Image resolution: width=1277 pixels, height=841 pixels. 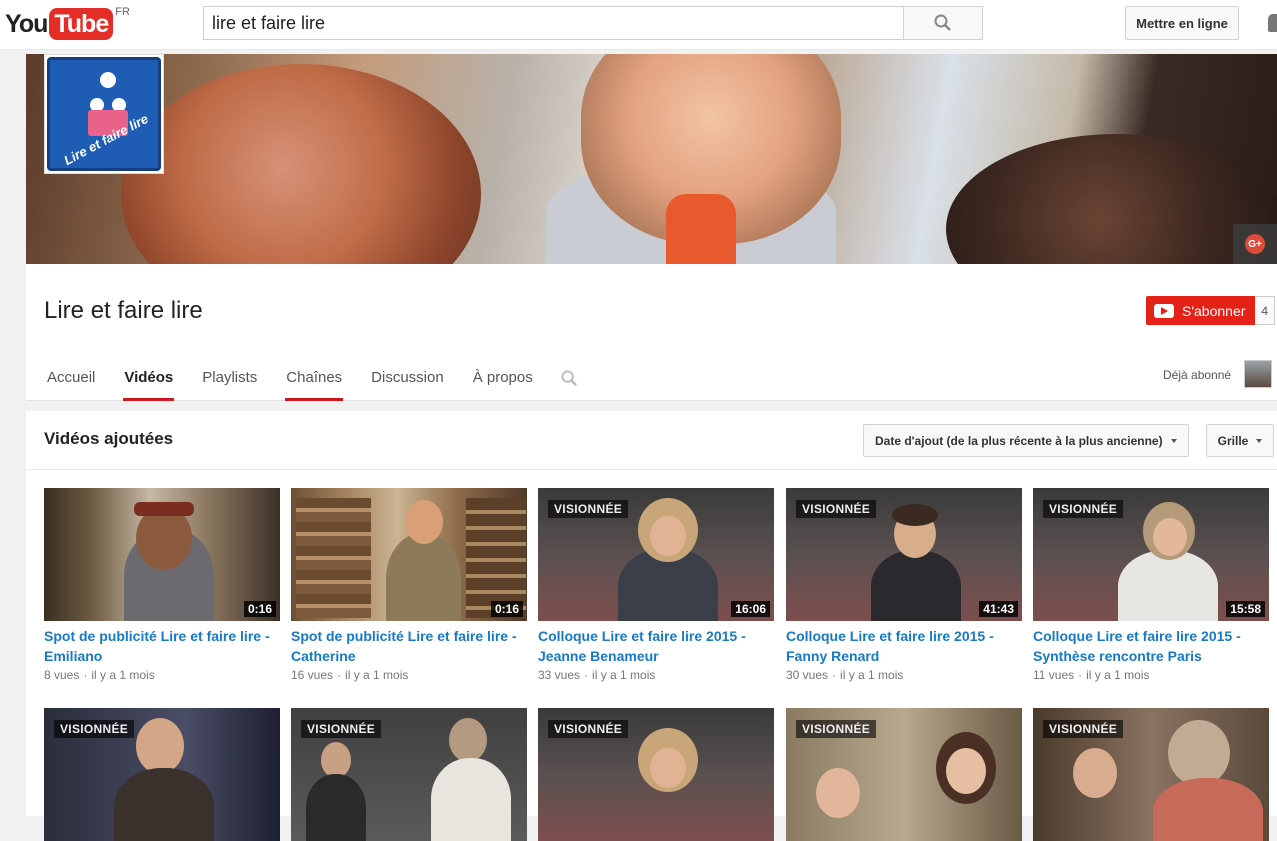 I want to click on already-subscribed-label: Déjà abonné, so click(x=1197, y=375).